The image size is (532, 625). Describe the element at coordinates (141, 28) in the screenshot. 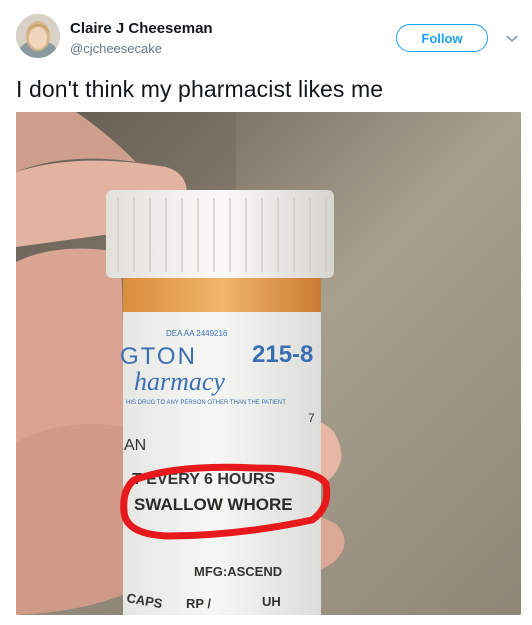

I see `author-name: Claire J Cheeseman` at that location.